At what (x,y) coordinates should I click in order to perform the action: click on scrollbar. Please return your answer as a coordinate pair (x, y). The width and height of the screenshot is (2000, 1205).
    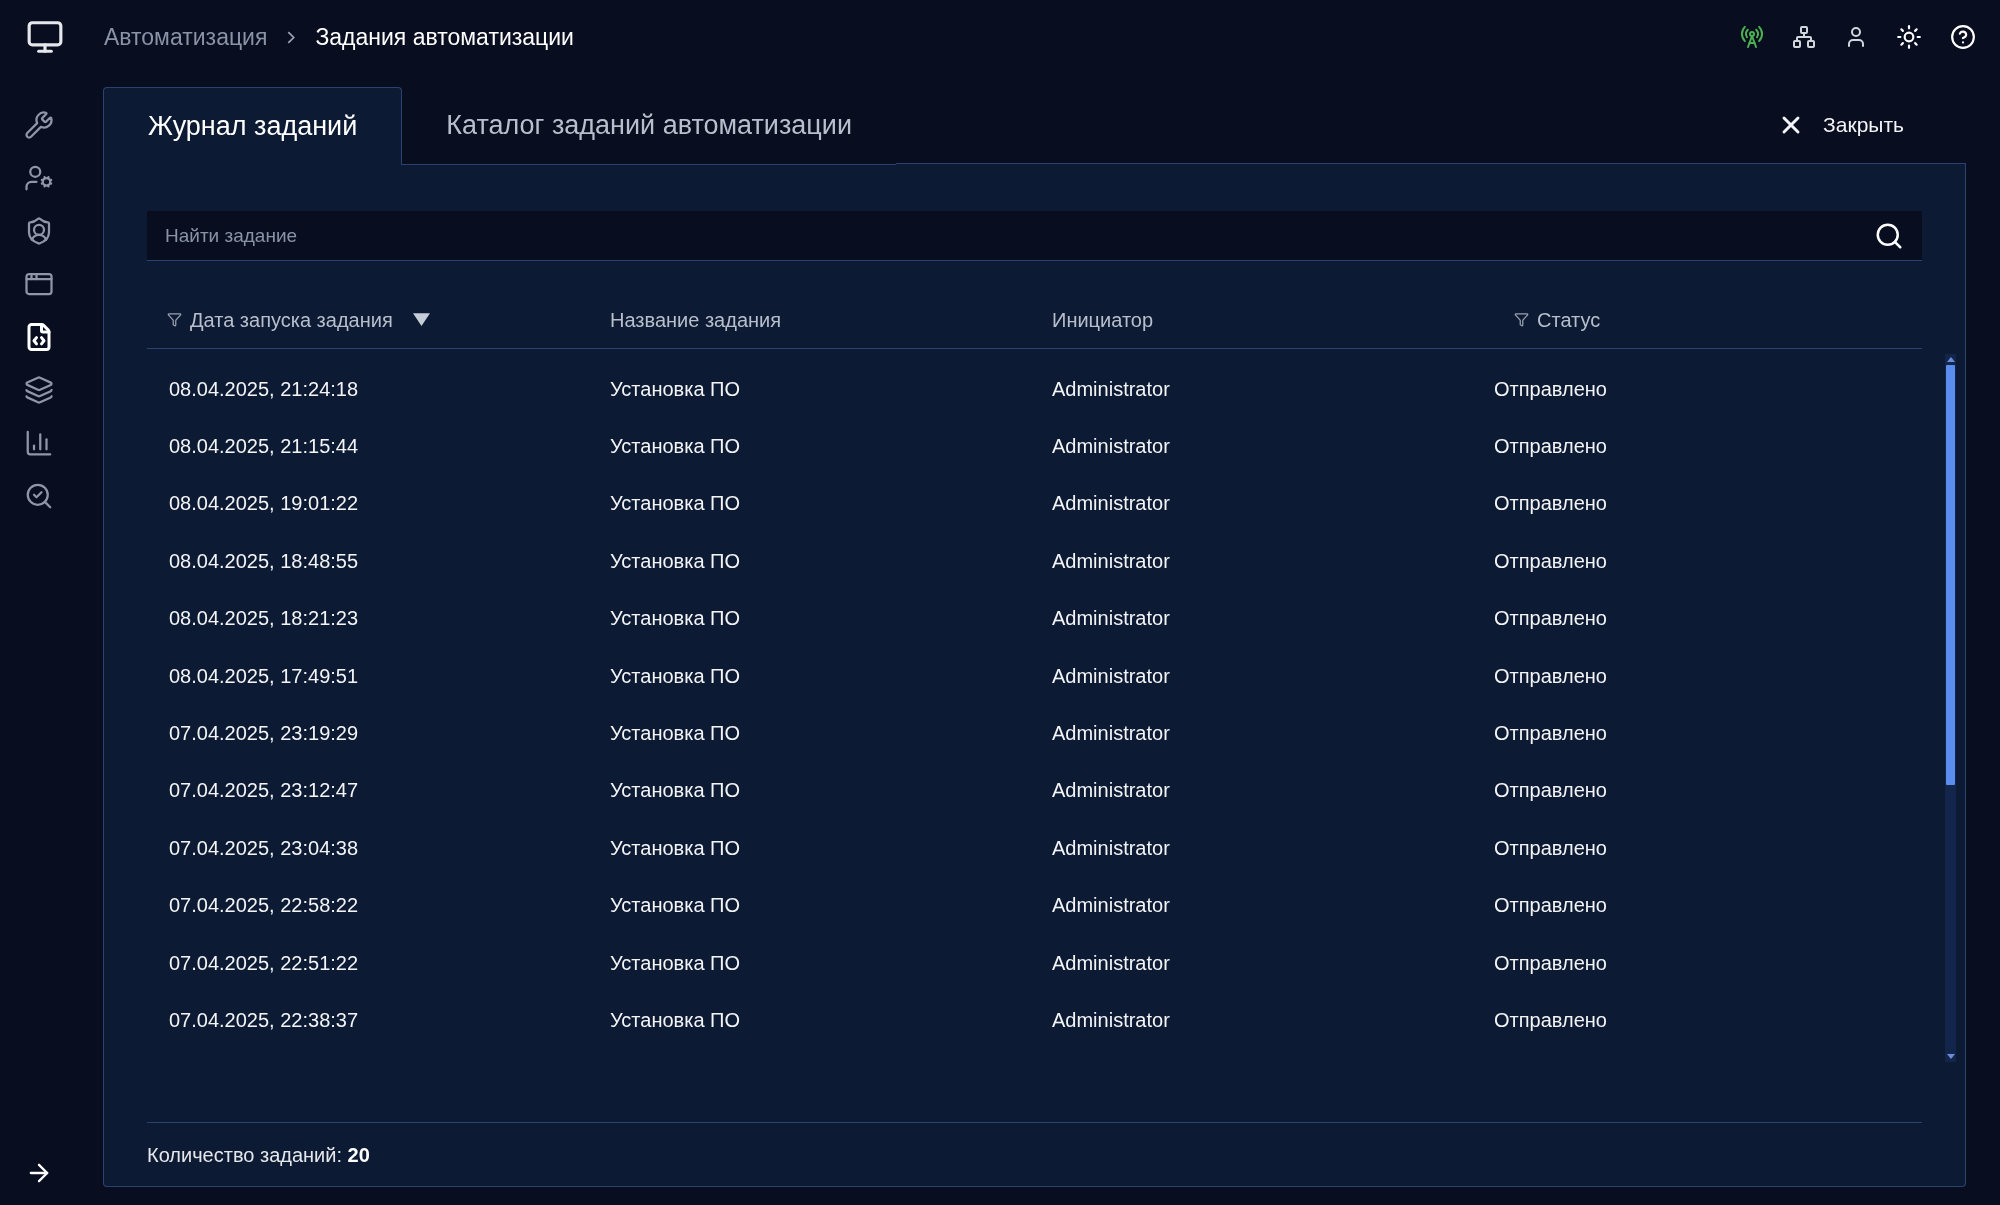
    Looking at the image, I should click on (1950, 708).